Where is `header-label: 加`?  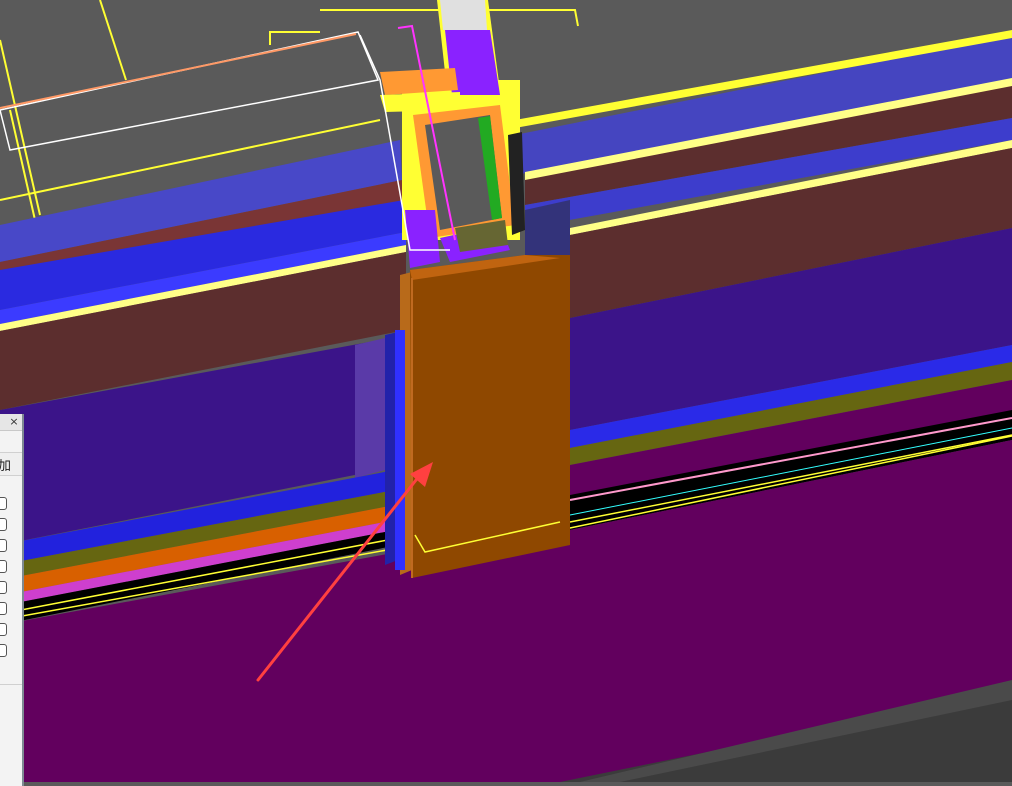 header-label: 加 is located at coordinates (5, 464).